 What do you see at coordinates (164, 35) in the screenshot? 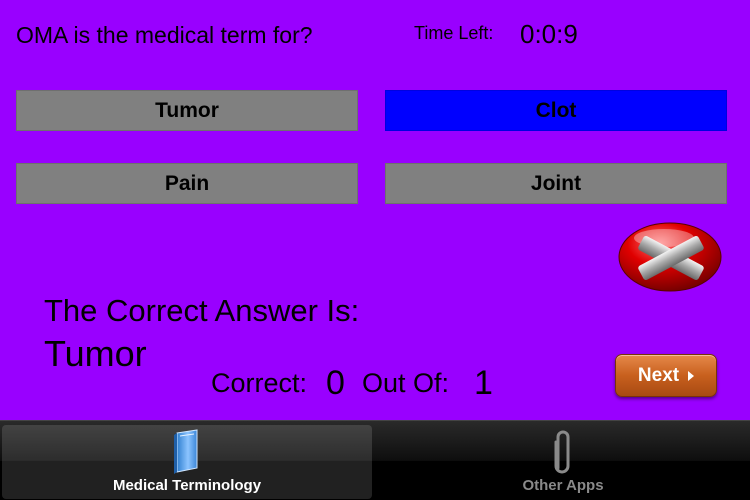
I see `question-text: OMA is the medical term for?` at bounding box center [164, 35].